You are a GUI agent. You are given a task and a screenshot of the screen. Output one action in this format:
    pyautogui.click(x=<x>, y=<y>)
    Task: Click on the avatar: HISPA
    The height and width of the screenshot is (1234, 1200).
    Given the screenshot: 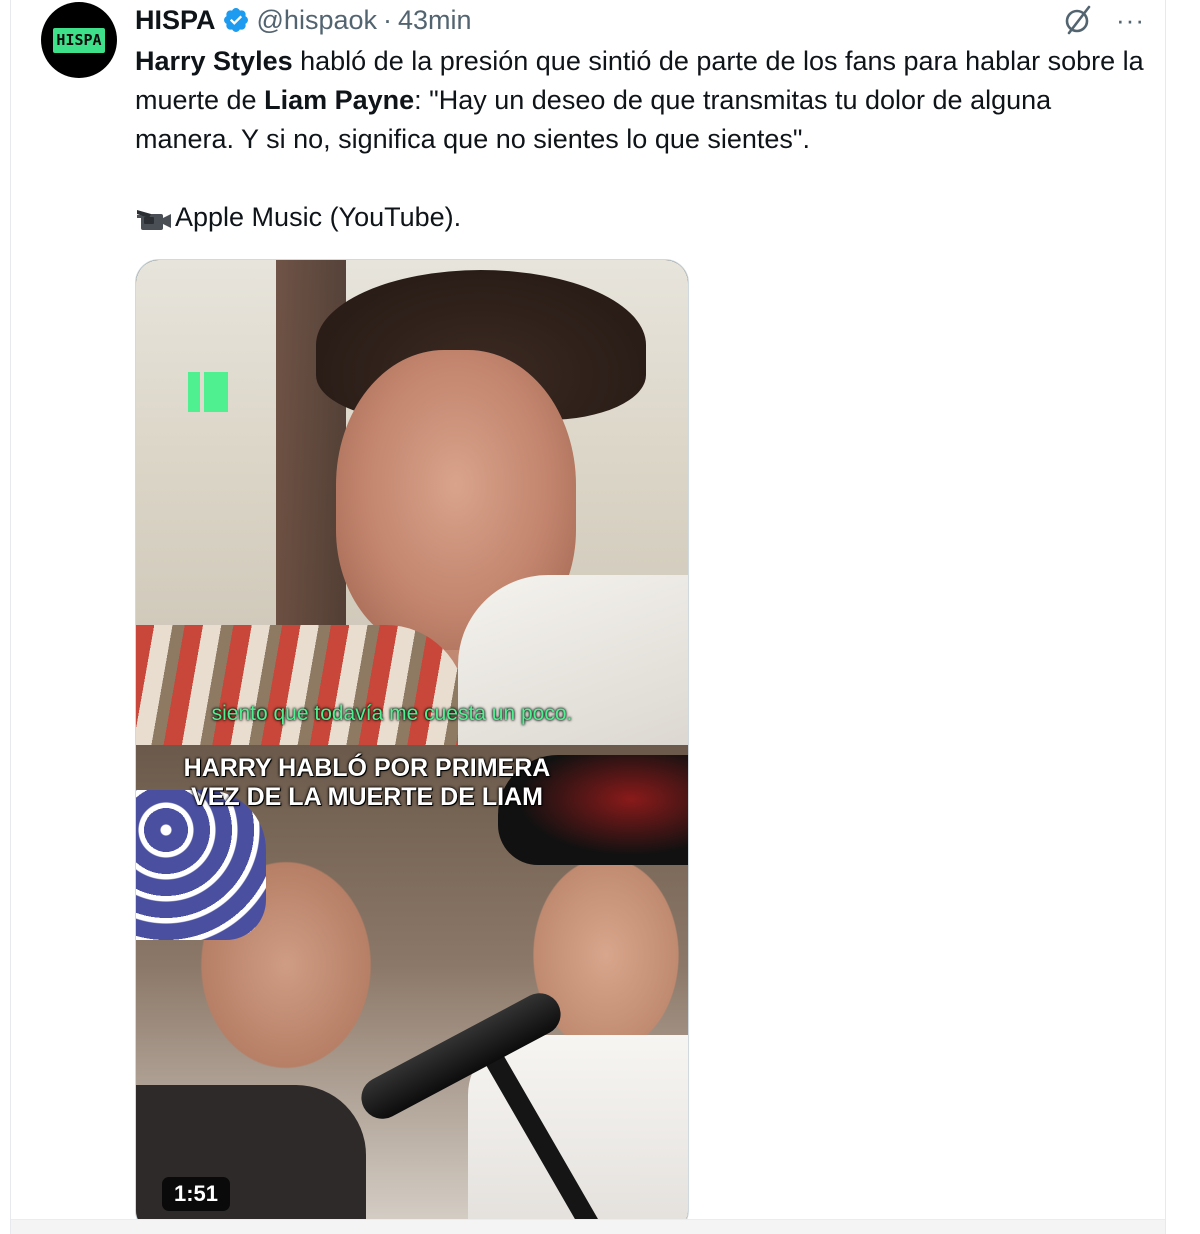 What is the action you would take?
    pyautogui.click(x=79, y=40)
    